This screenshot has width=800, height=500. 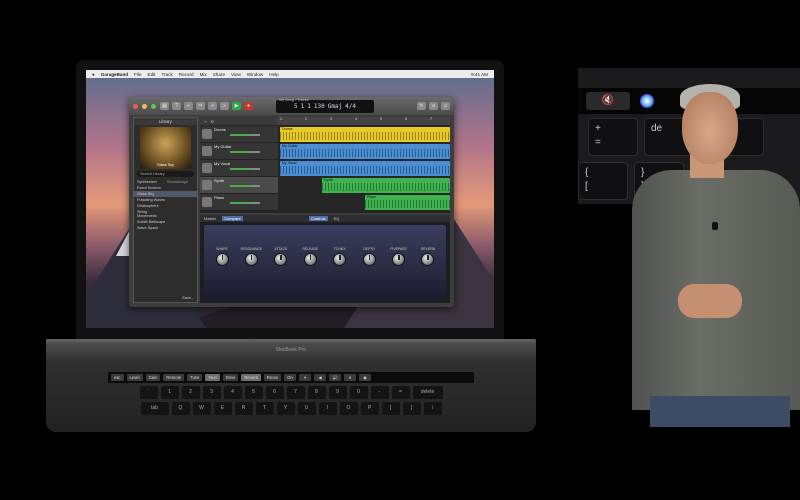 I want to click on key: 1, so click(x=169, y=392).